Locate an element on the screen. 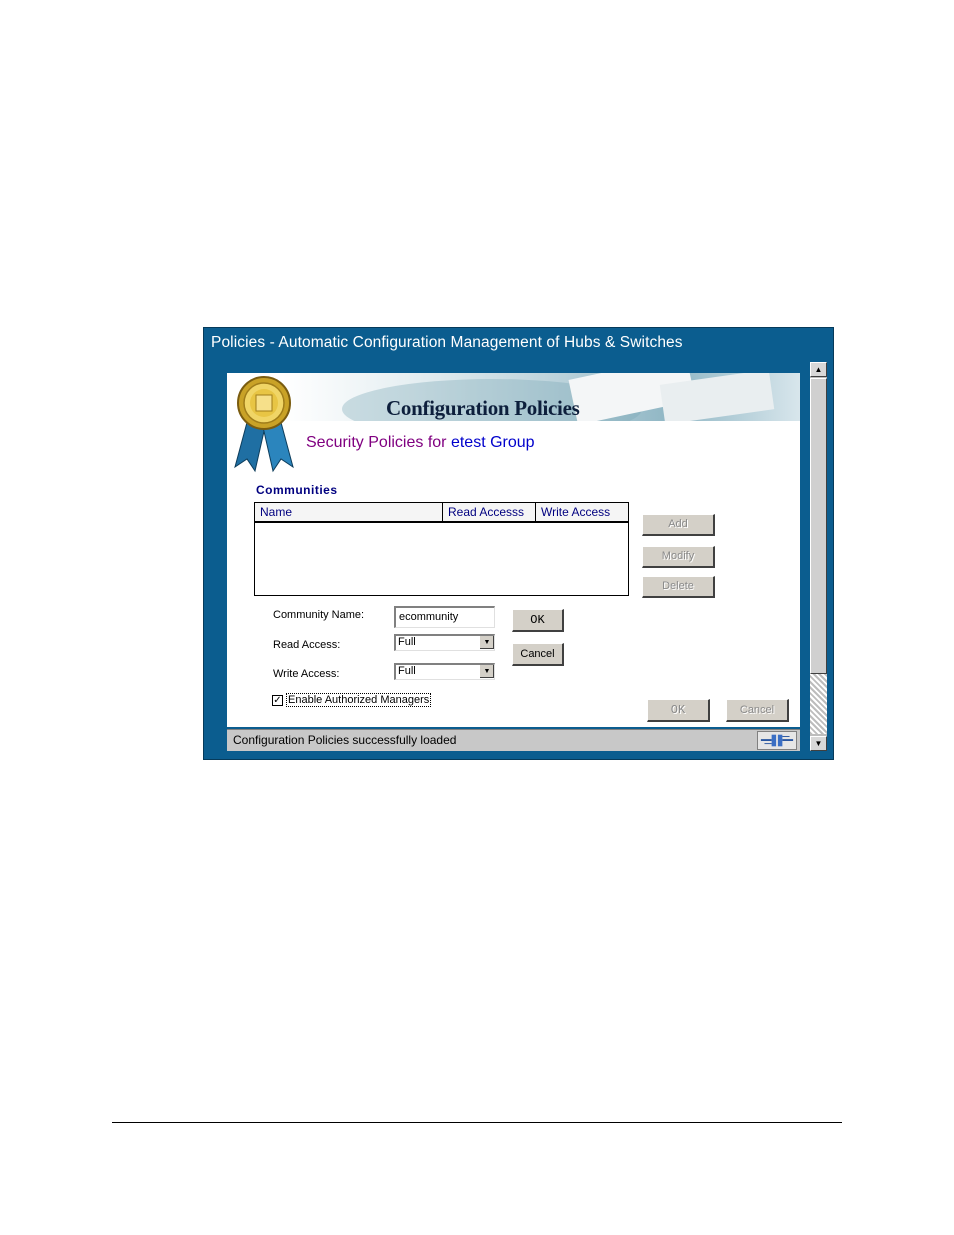  list-header: Name Read Accesss Write Access is located at coordinates (441, 513).